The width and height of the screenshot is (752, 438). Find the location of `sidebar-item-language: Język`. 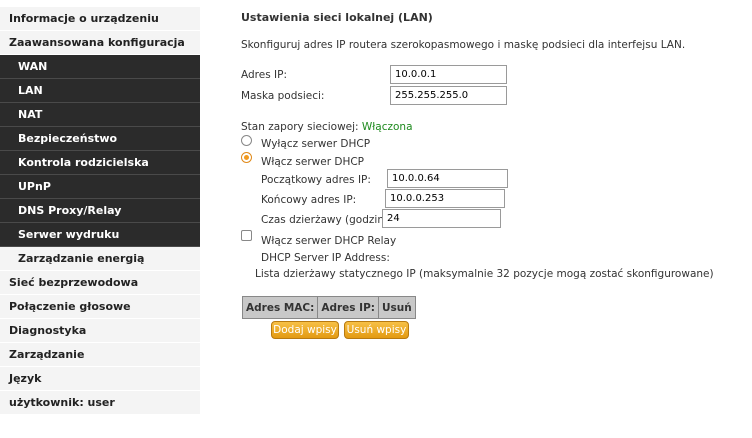

sidebar-item-language: Język is located at coordinates (100, 379).